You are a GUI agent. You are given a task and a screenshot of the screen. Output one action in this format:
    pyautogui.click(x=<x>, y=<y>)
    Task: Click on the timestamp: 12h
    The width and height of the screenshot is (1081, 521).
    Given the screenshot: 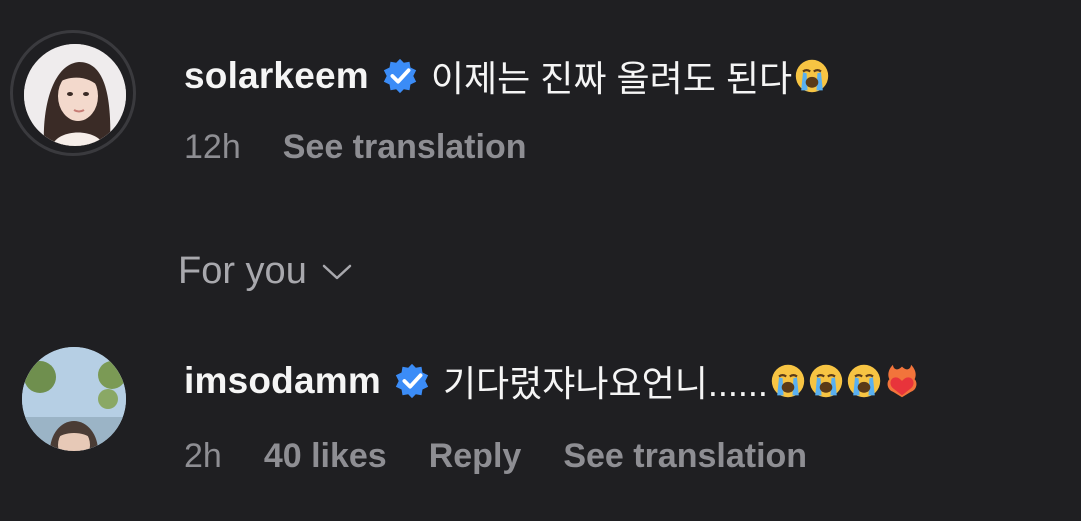 What is the action you would take?
    pyautogui.click(x=212, y=147)
    